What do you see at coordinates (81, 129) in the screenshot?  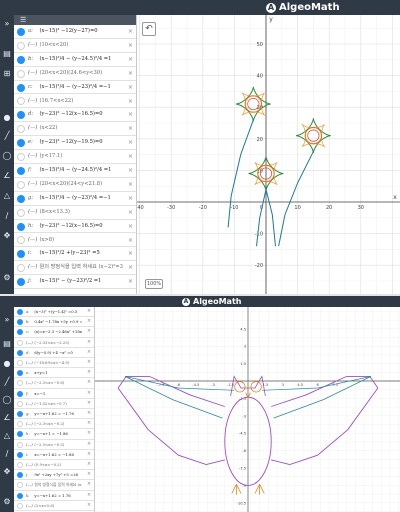 I see `expression-text: (x<22)` at bounding box center [81, 129].